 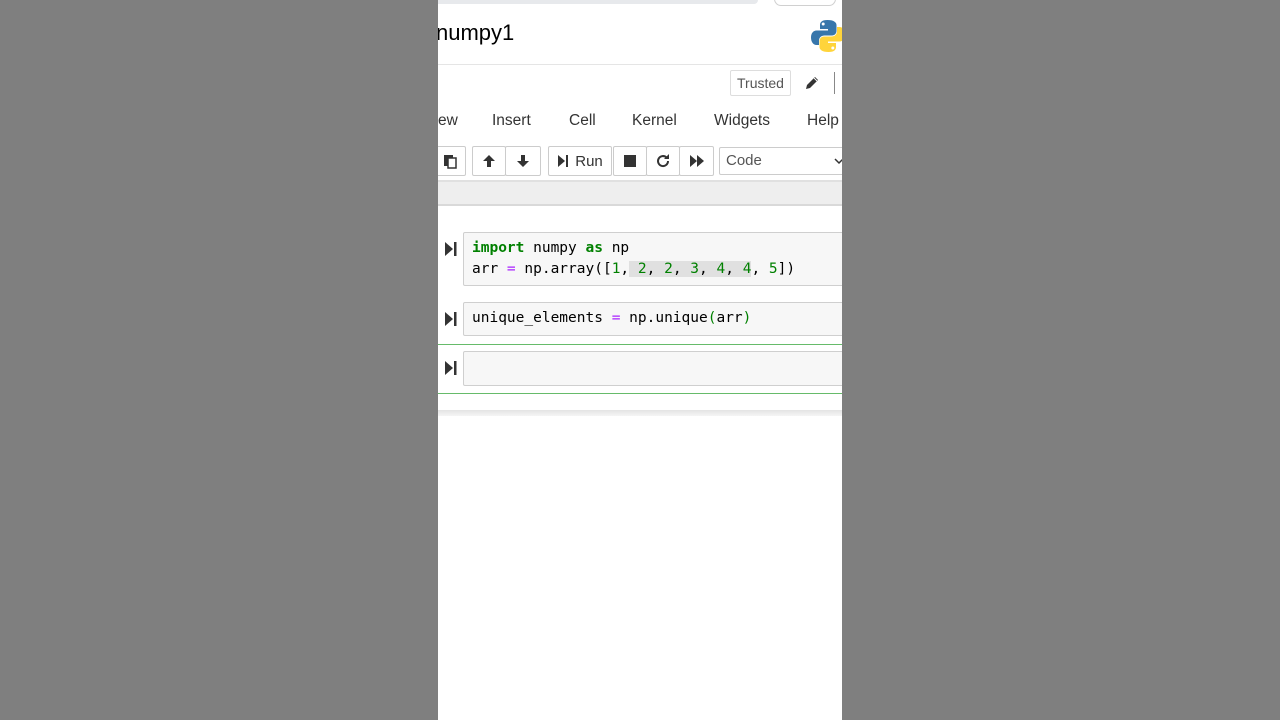 I want to click on notebook-bottom-shadow, so click(x=640, y=413).